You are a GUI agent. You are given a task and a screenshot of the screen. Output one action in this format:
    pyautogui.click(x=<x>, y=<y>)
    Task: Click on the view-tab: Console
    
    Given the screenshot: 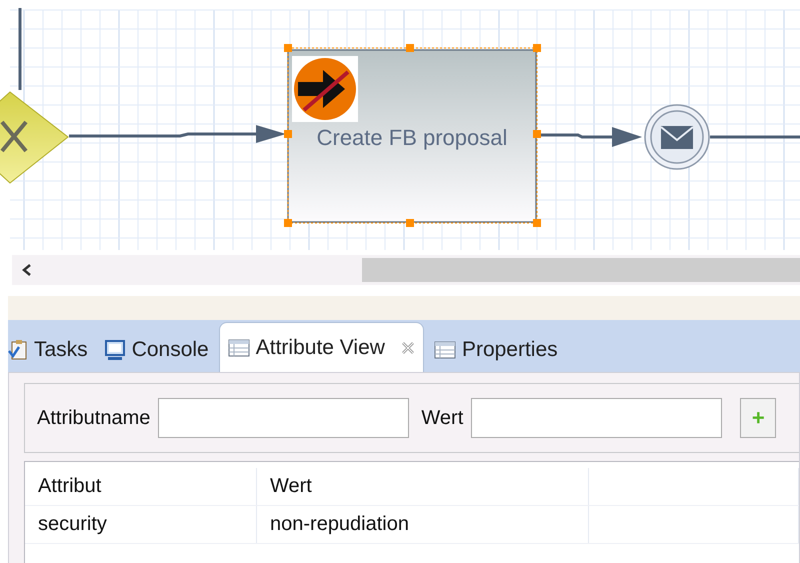 What is the action you would take?
    pyautogui.click(x=156, y=350)
    